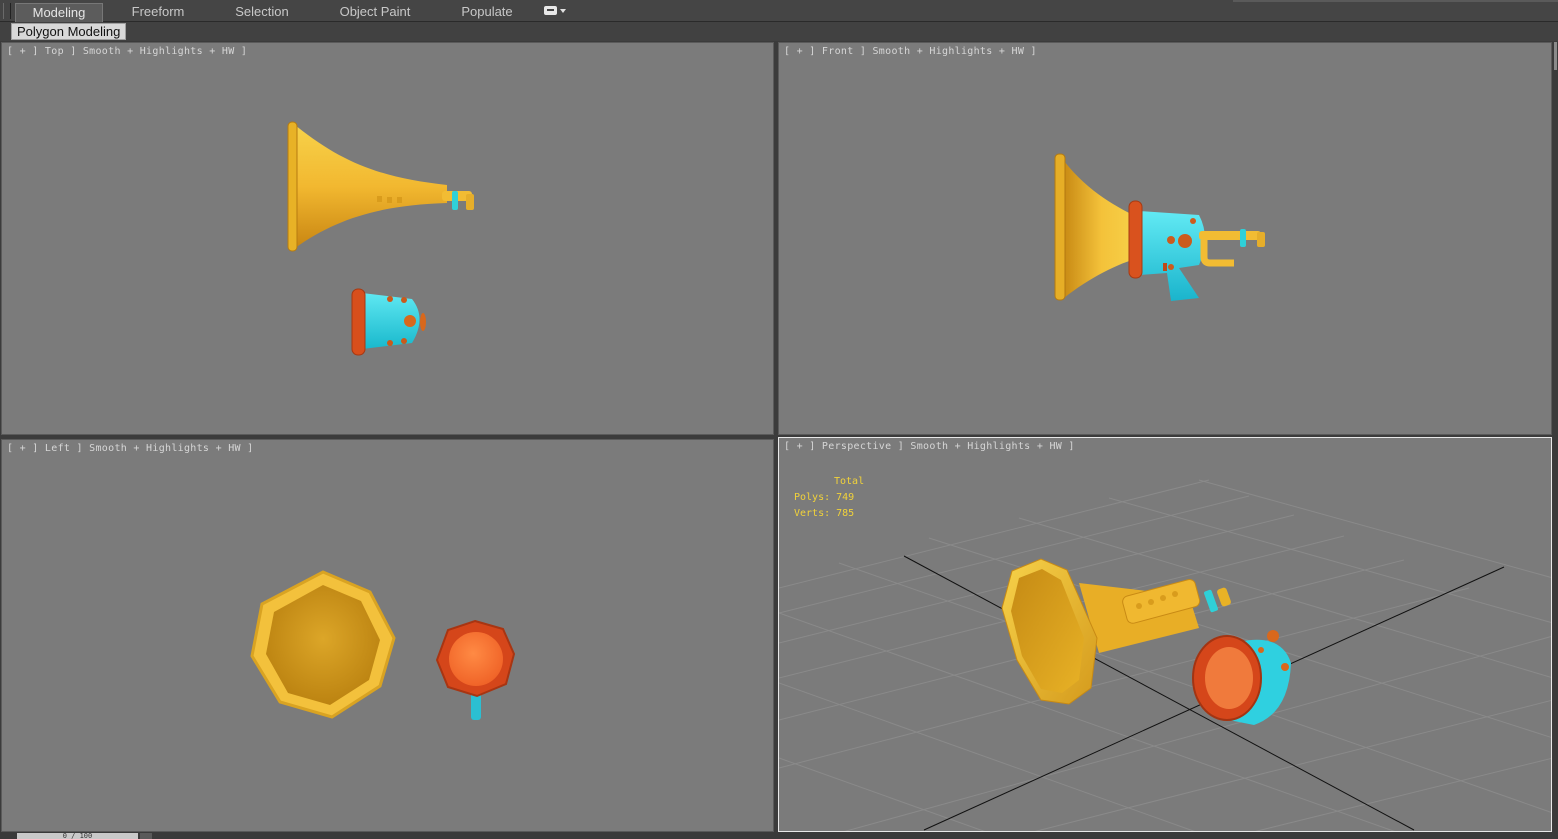 This screenshot has width=1558, height=839. I want to click on tab-selection: Selection, so click(262, 12).